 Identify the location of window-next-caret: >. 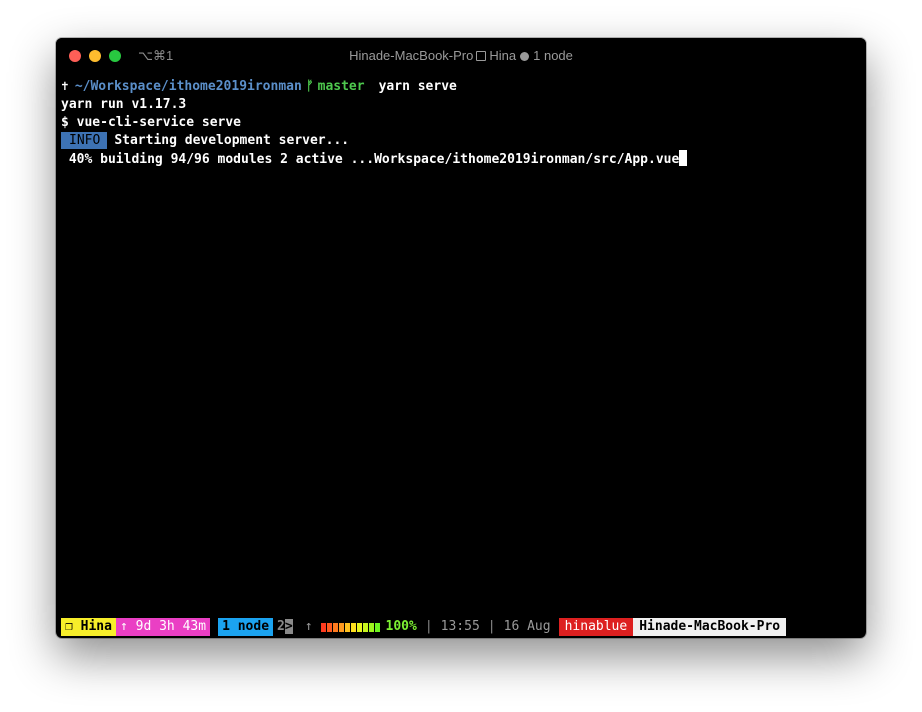
(288, 626).